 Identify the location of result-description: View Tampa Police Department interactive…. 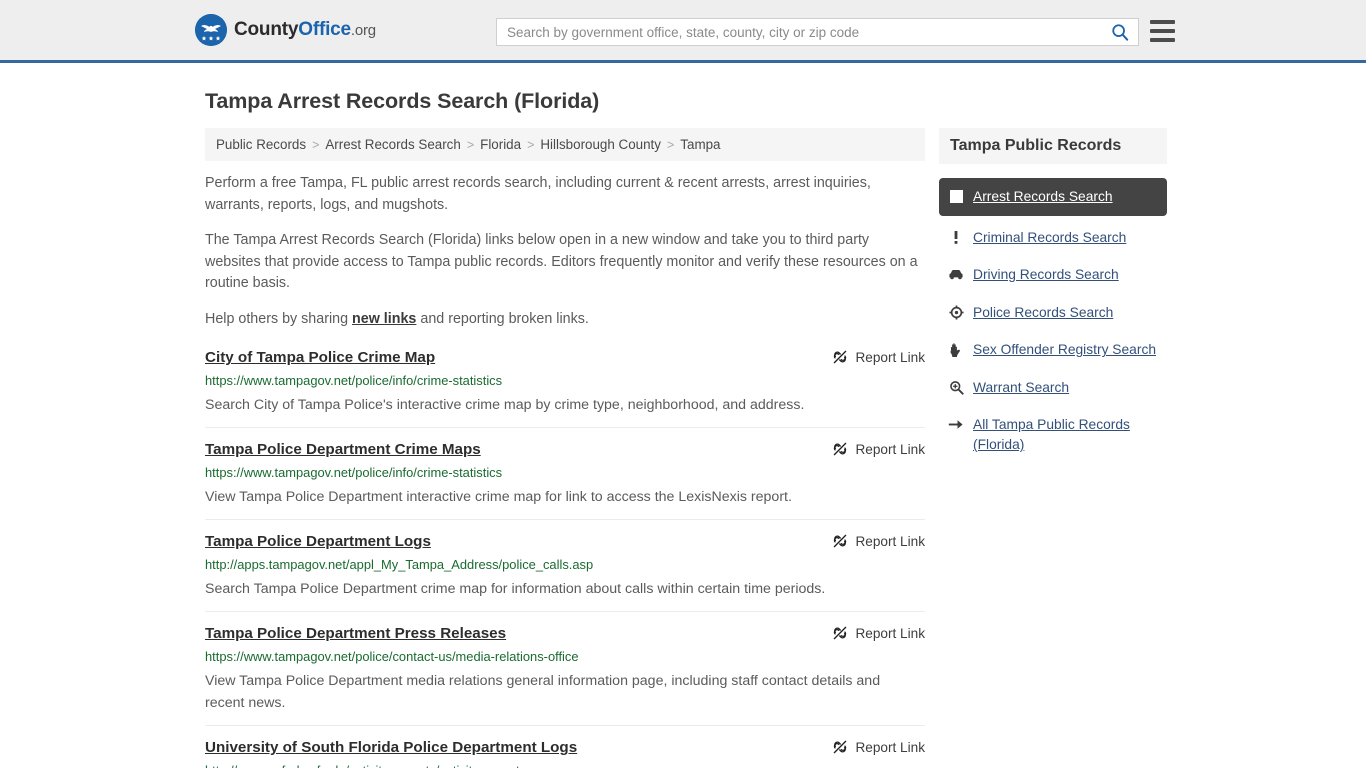
(498, 497).